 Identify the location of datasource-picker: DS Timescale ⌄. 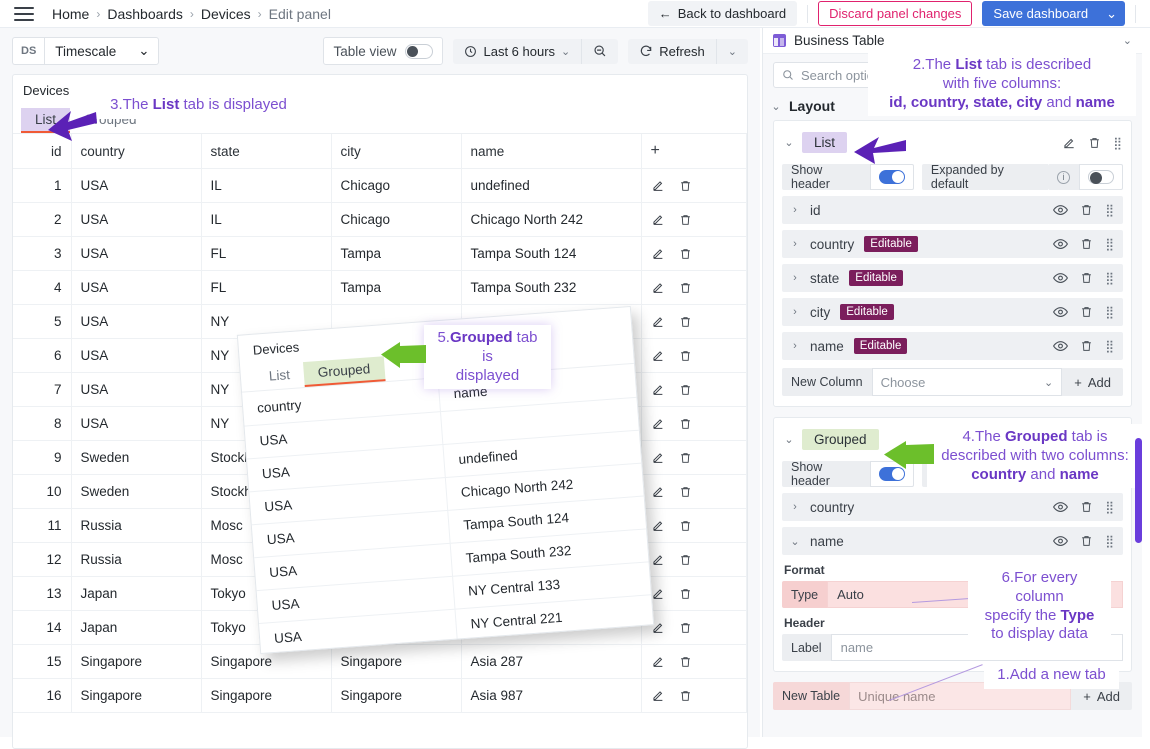
(85, 51).